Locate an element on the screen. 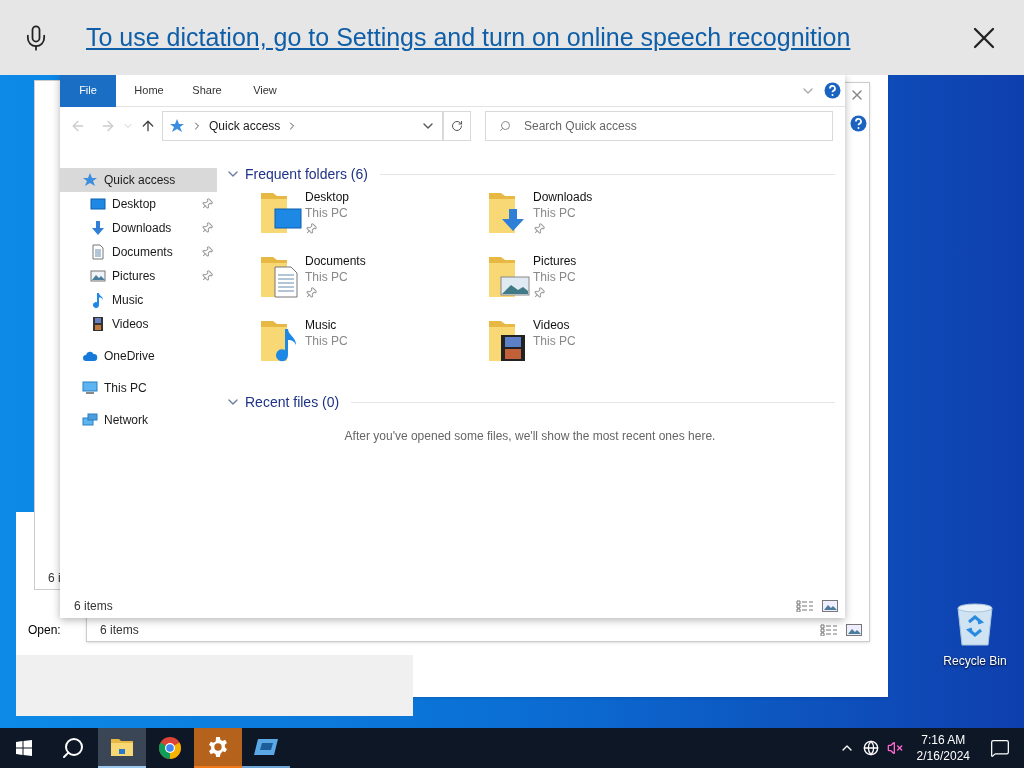 The height and width of the screenshot is (768, 1024). network-icon is located at coordinates (90, 420).